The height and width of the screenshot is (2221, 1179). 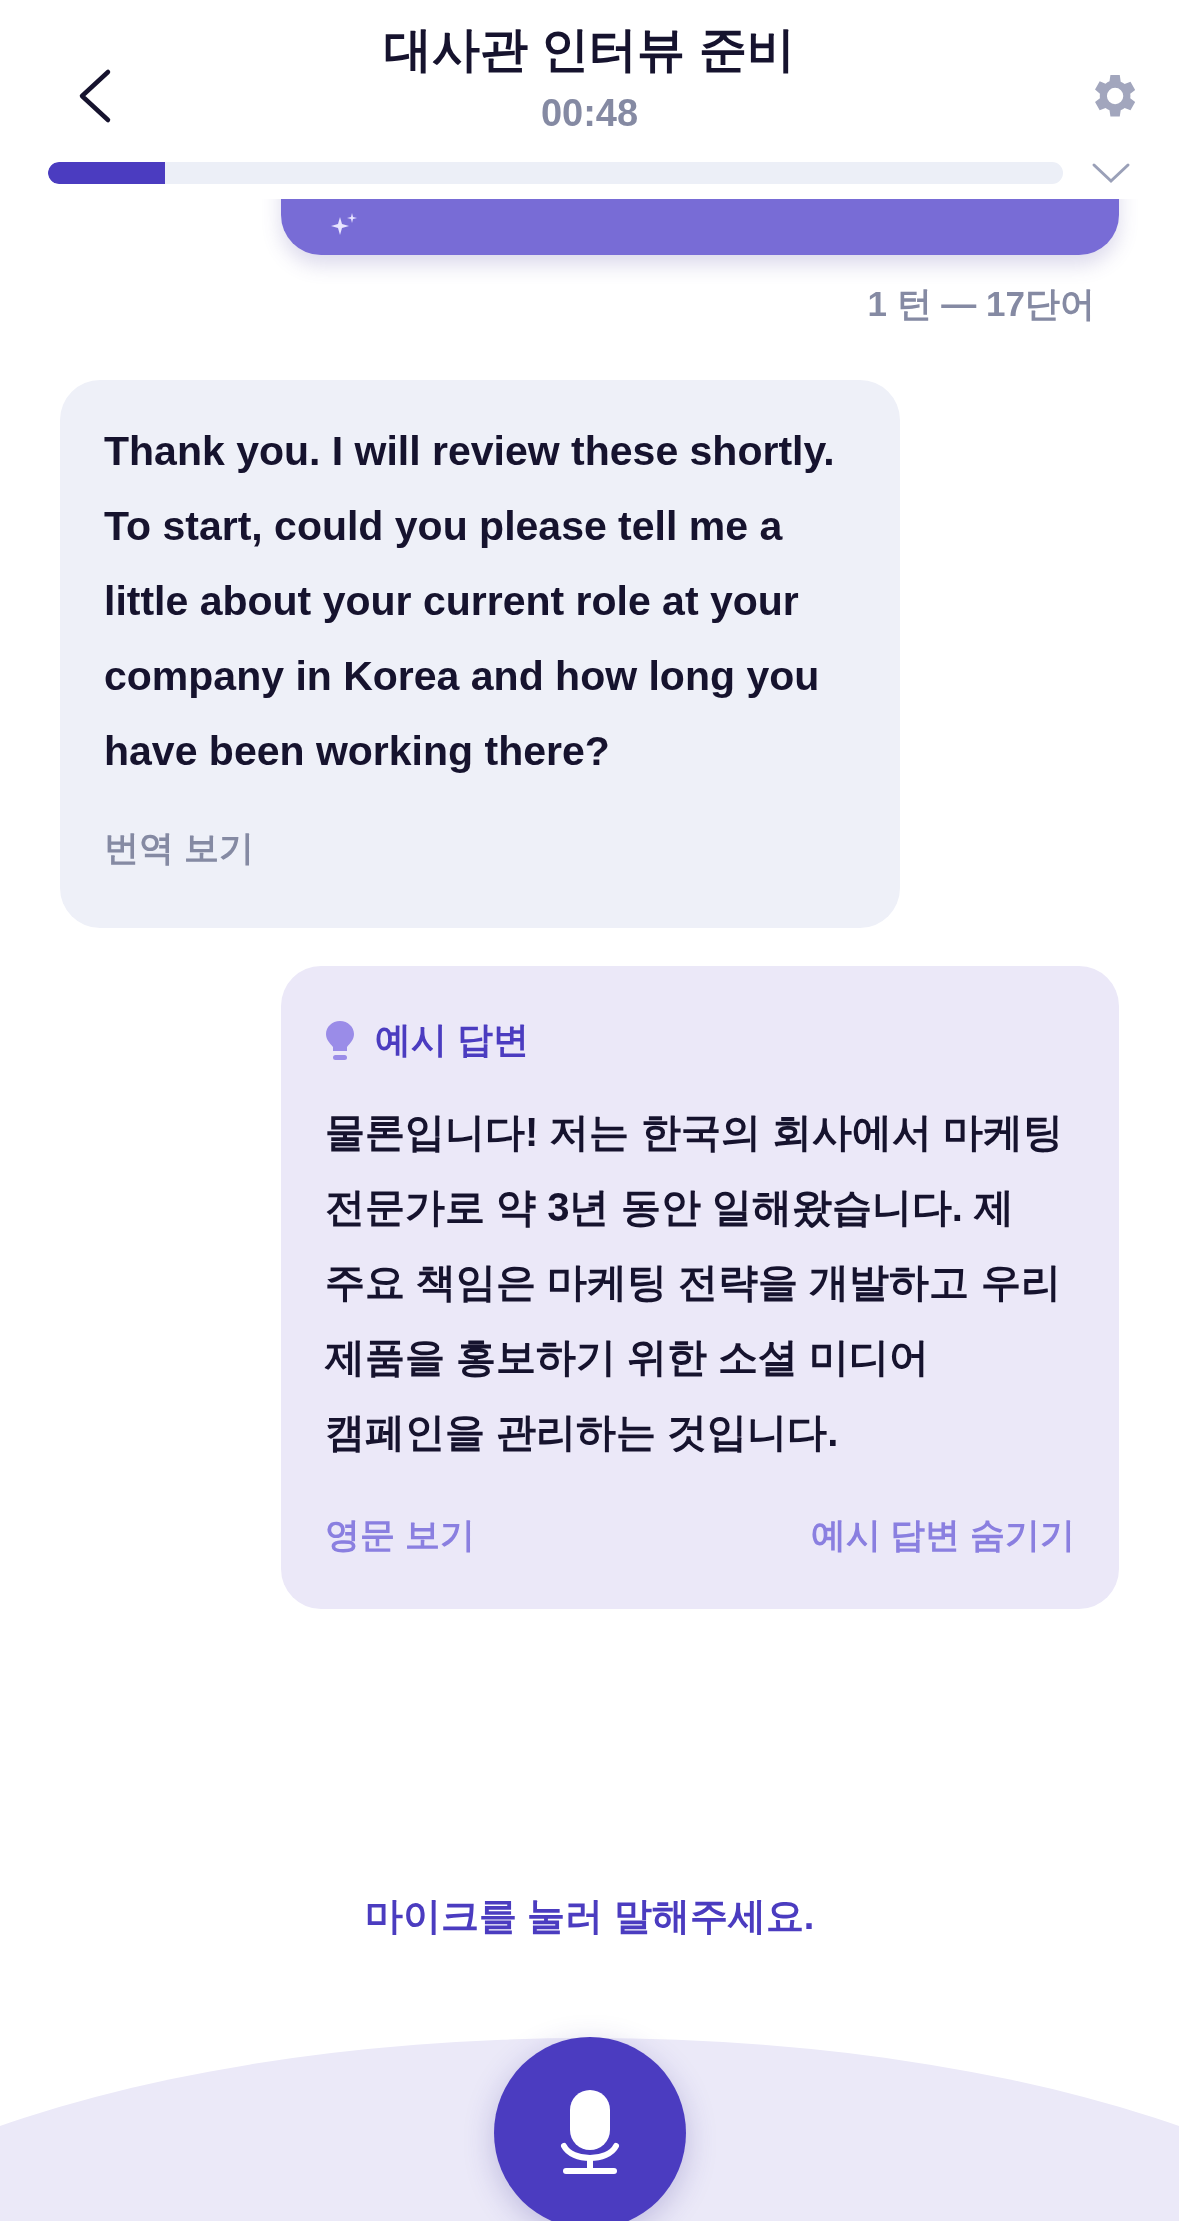 What do you see at coordinates (452, 1040) in the screenshot?
I see `example-label: 예시 답변` at bounding box center [452, 1040].